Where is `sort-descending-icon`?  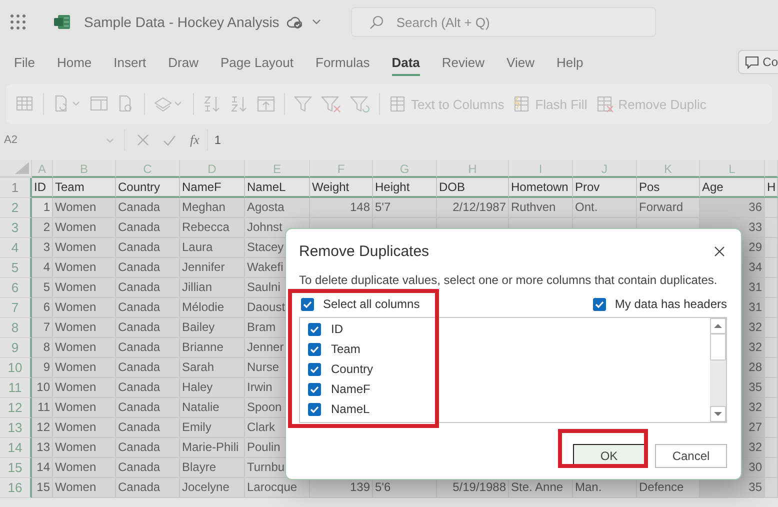
sort-descending-icon is located at coordinates (239, 104).